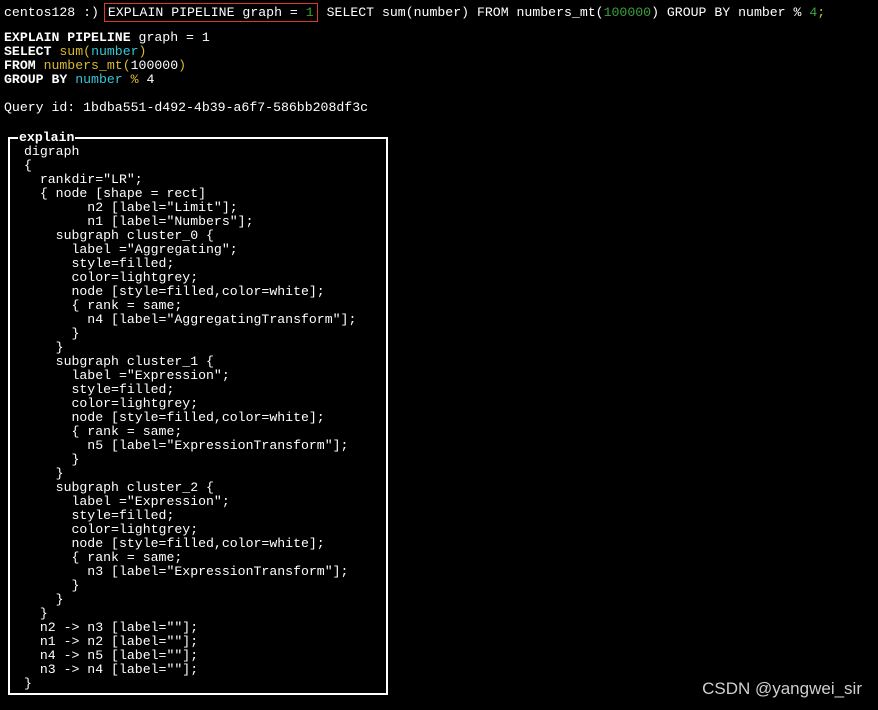 This screenshot has height=710, width=878. What do you see at coordinates (111, 627) in the screenshot?
I see `result-line: n2 -> n3 [label=""];` at bounding box center [111, 627].